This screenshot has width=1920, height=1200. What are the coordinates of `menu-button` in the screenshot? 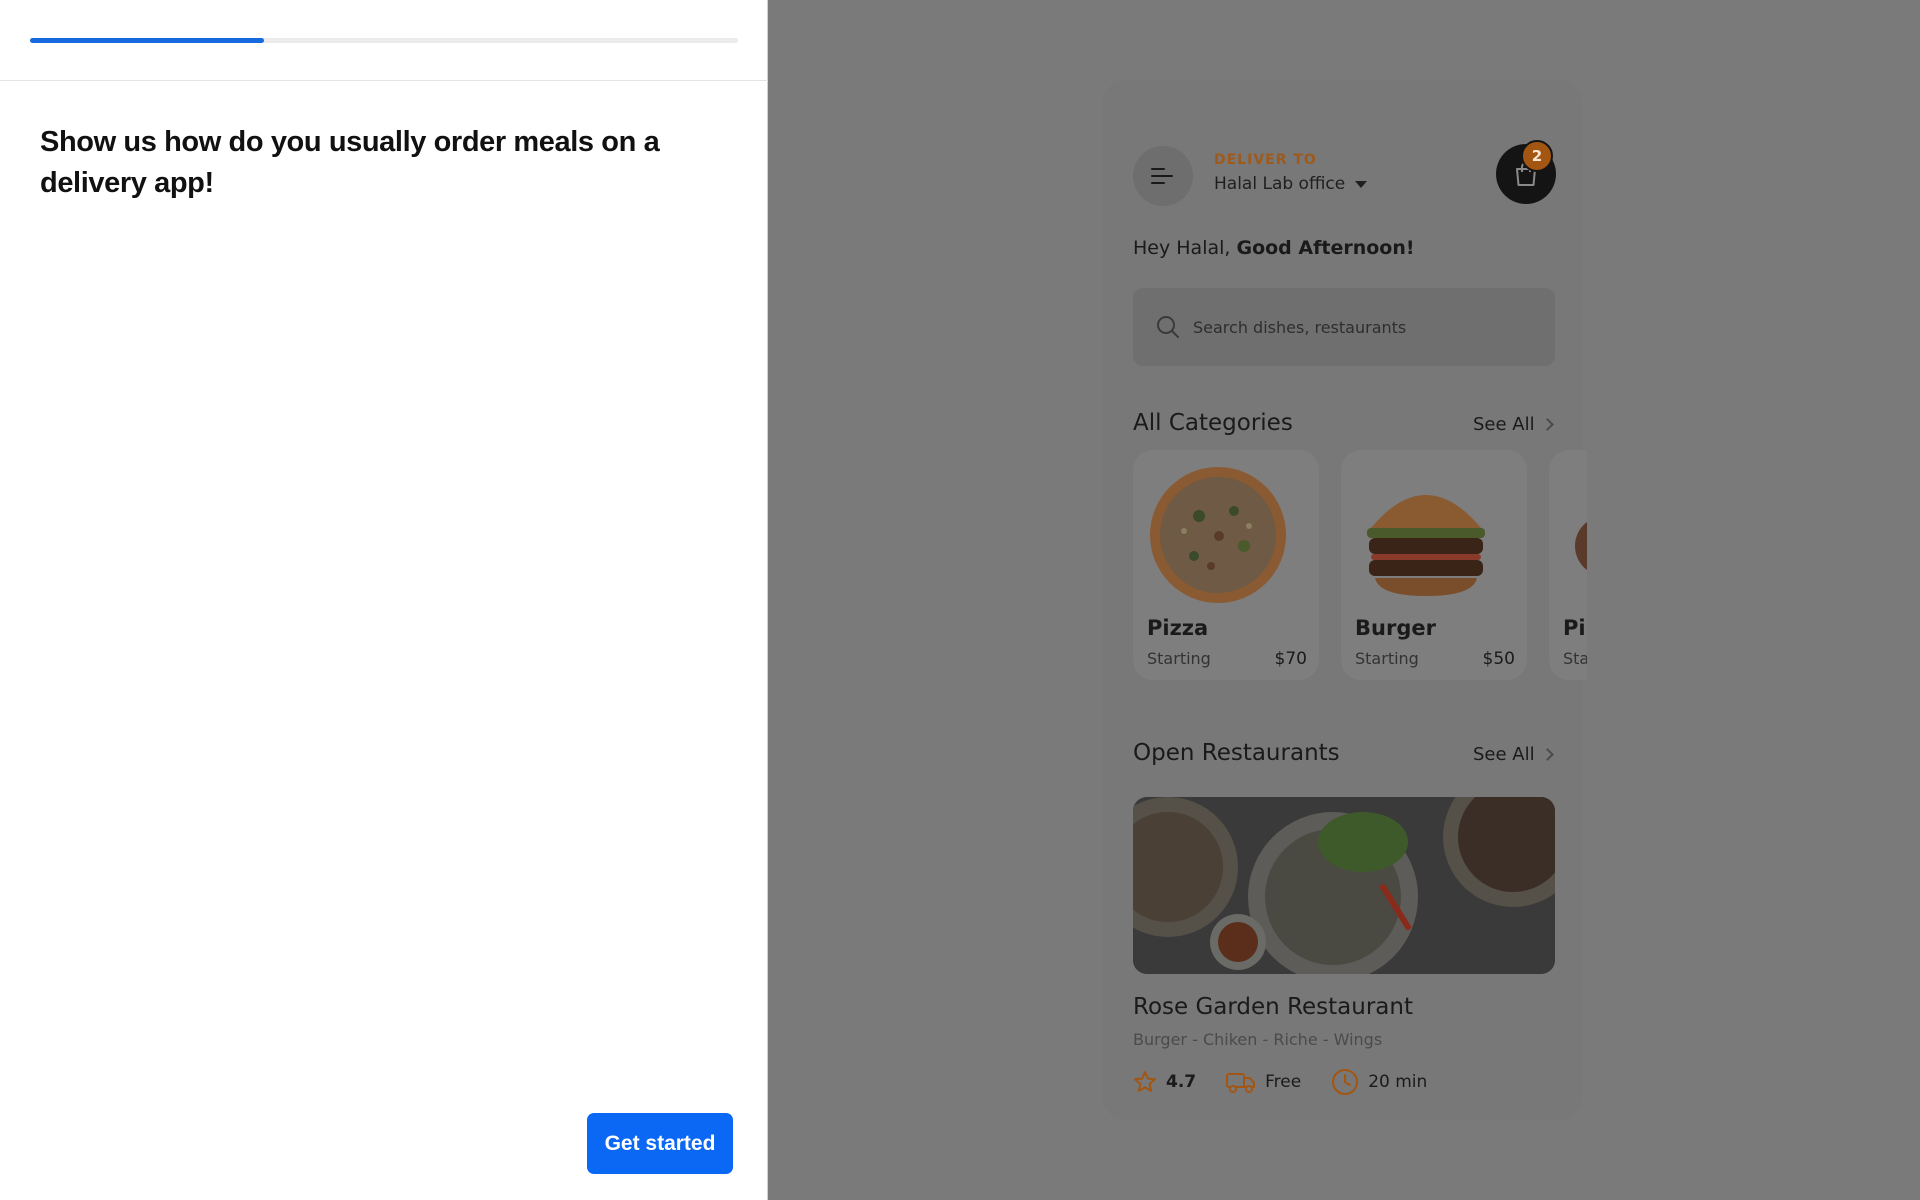 It's located at (1163, 176).